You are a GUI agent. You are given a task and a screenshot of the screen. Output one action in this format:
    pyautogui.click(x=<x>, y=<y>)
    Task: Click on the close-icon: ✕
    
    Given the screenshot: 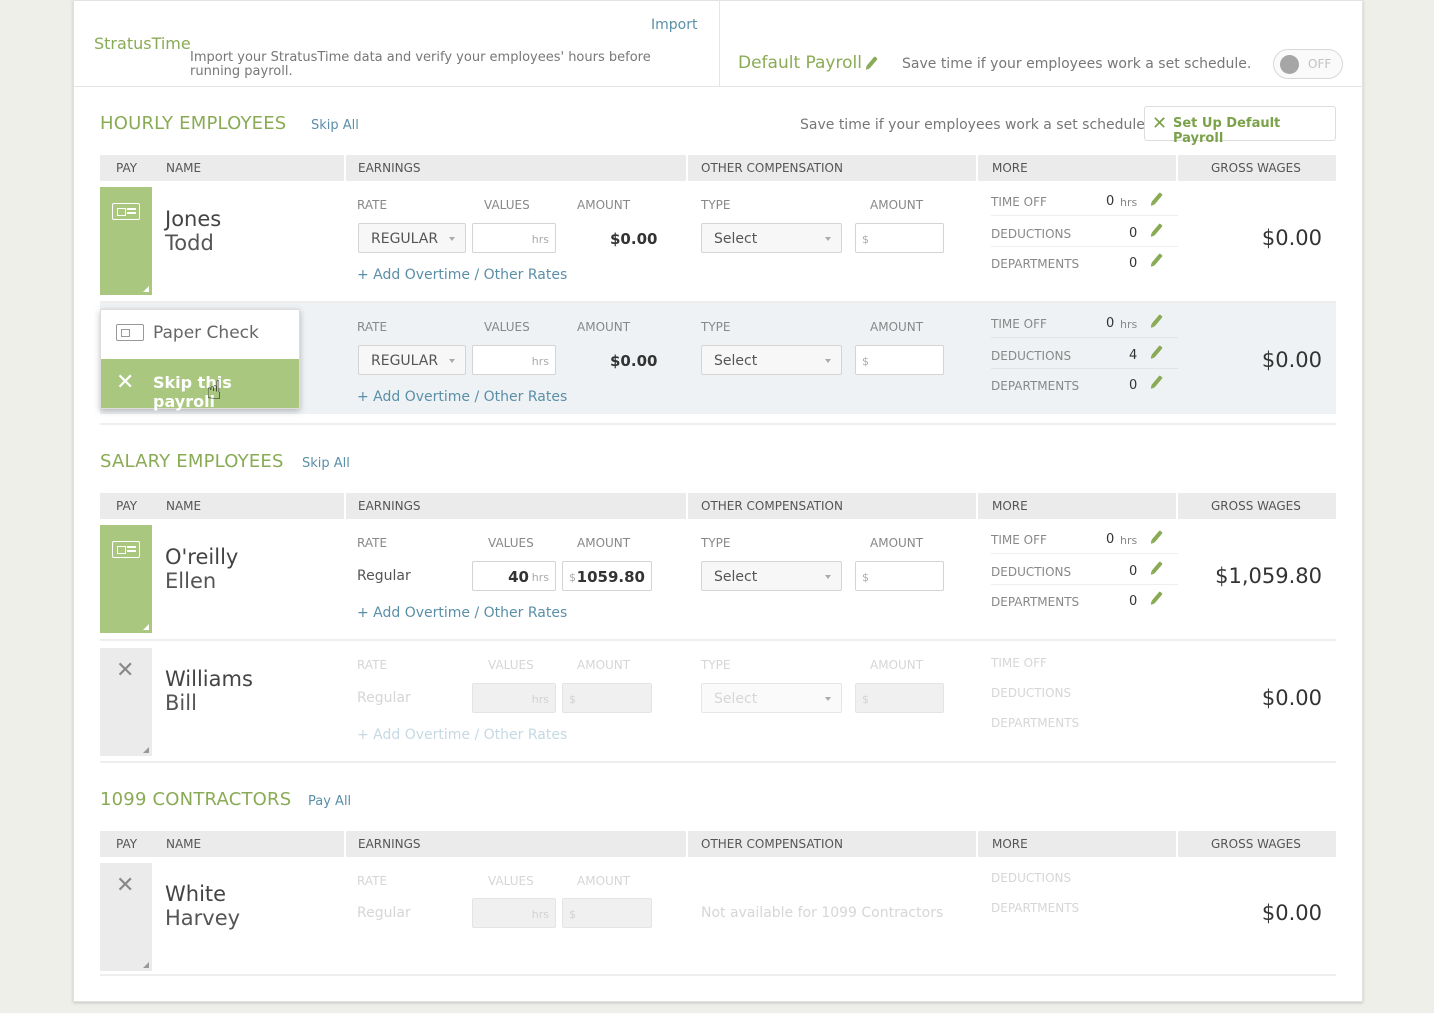 What is the action you would take?
    pyautogui.click(x=125, y=885)
    